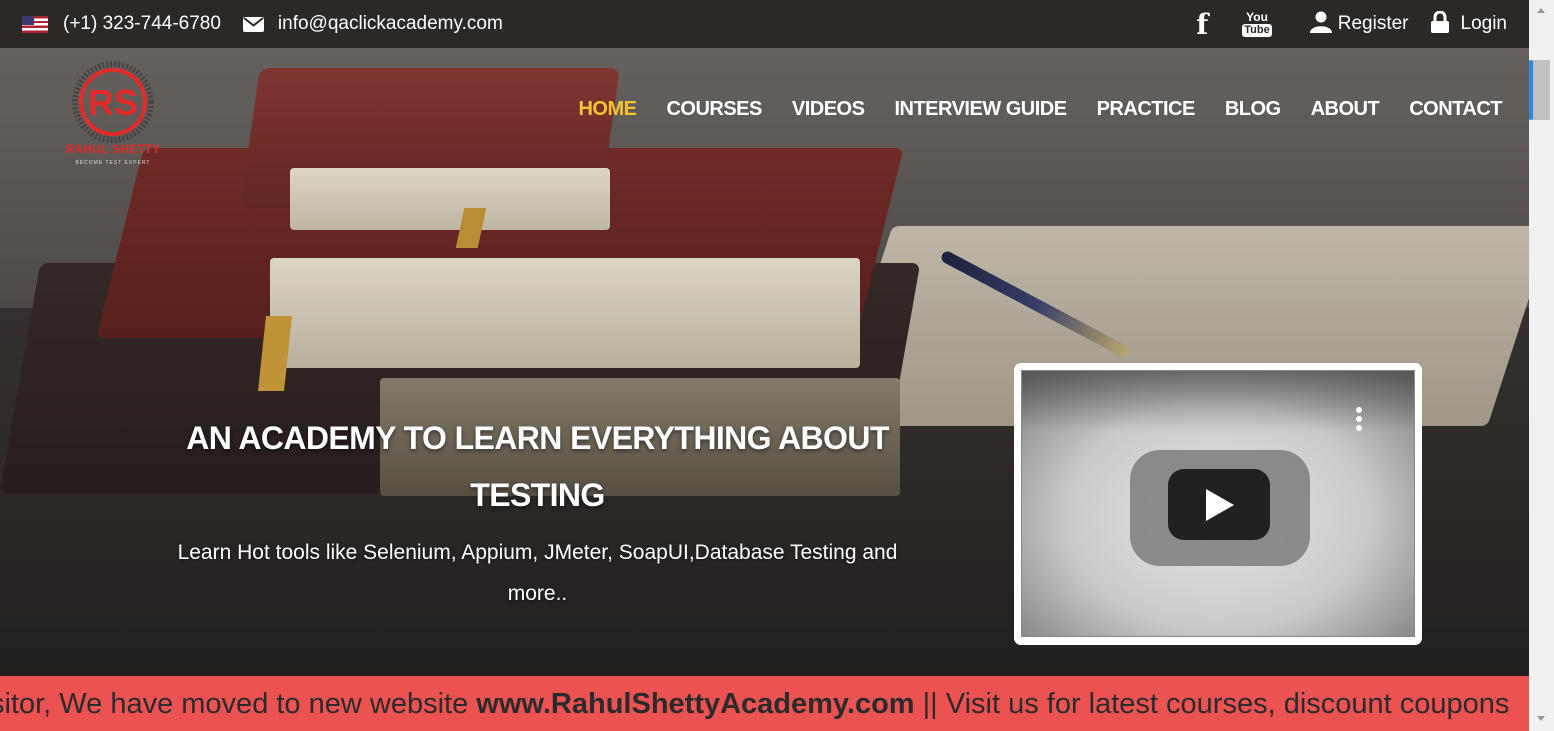 The image size is (1554, 731). I want to click on facebook-icon: f, so click(1202, 24).